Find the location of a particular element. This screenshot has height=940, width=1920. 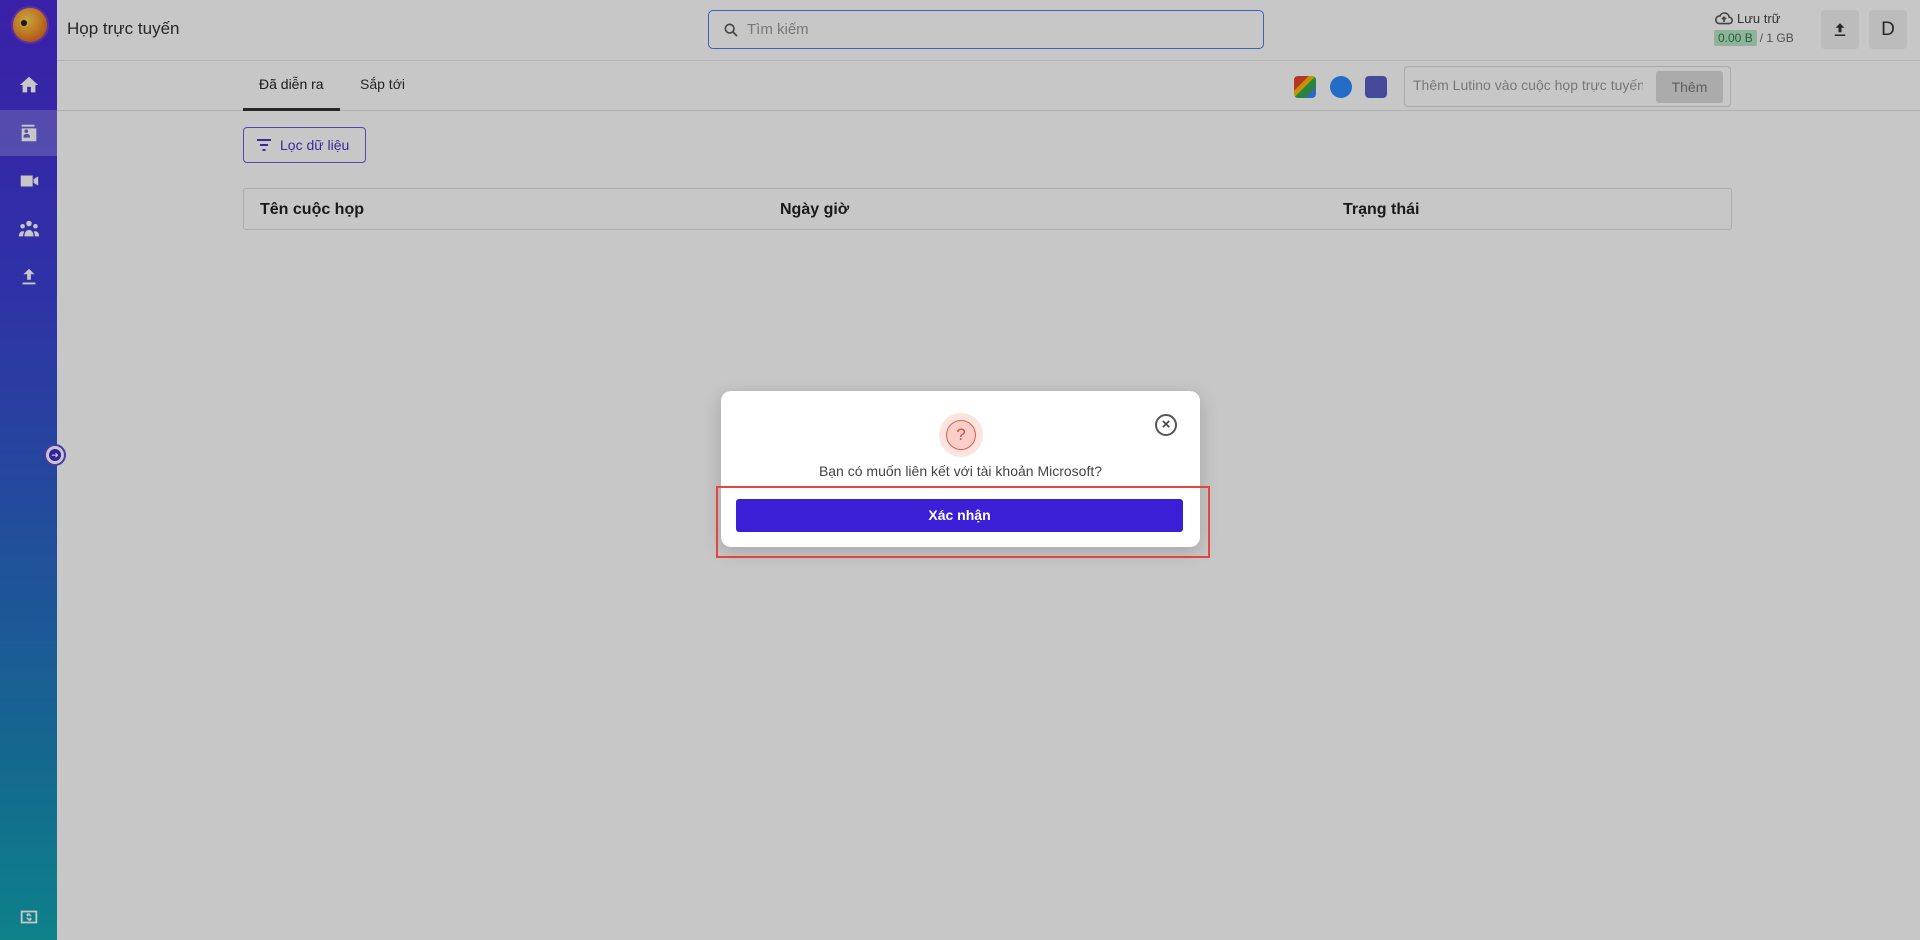

question-icon-wrapper: ? is located at coordinates (961, 435).